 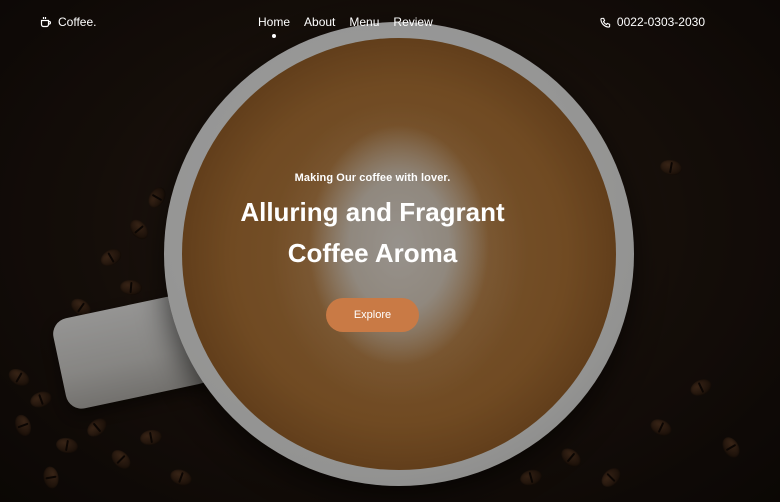 I want to click on headline-line-1: Alluring and Fragrant, so click(x=372, y=212).